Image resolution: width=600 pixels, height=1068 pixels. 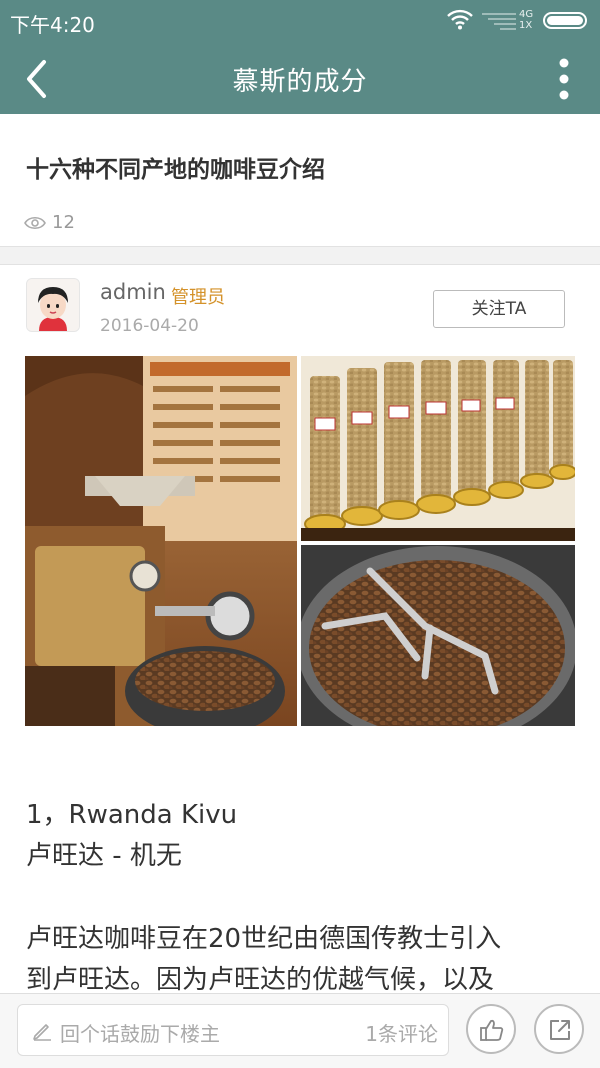 I want to click on signal-icon, so click(x=499, y=21).